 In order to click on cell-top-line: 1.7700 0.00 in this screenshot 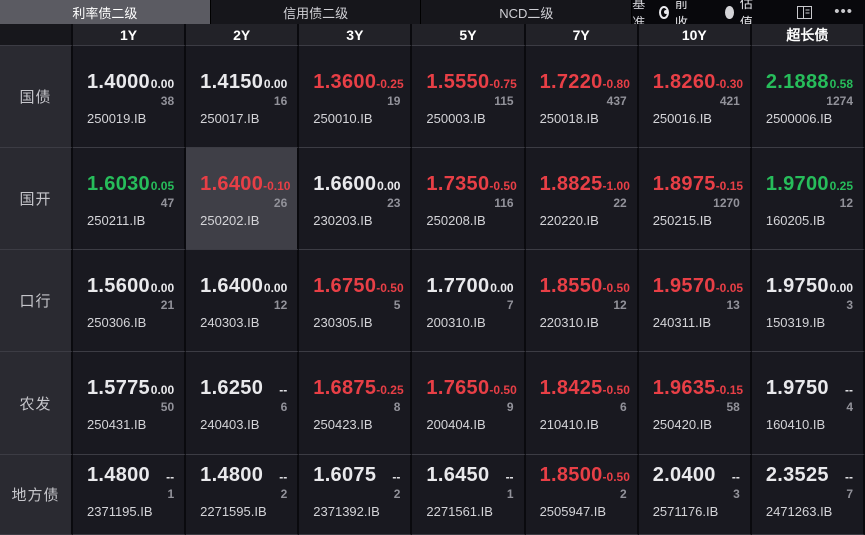, I will do `click(469, 286)`.